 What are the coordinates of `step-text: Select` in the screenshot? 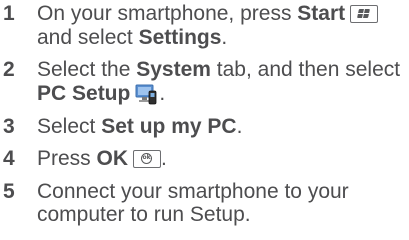 It's located at (69, 126).